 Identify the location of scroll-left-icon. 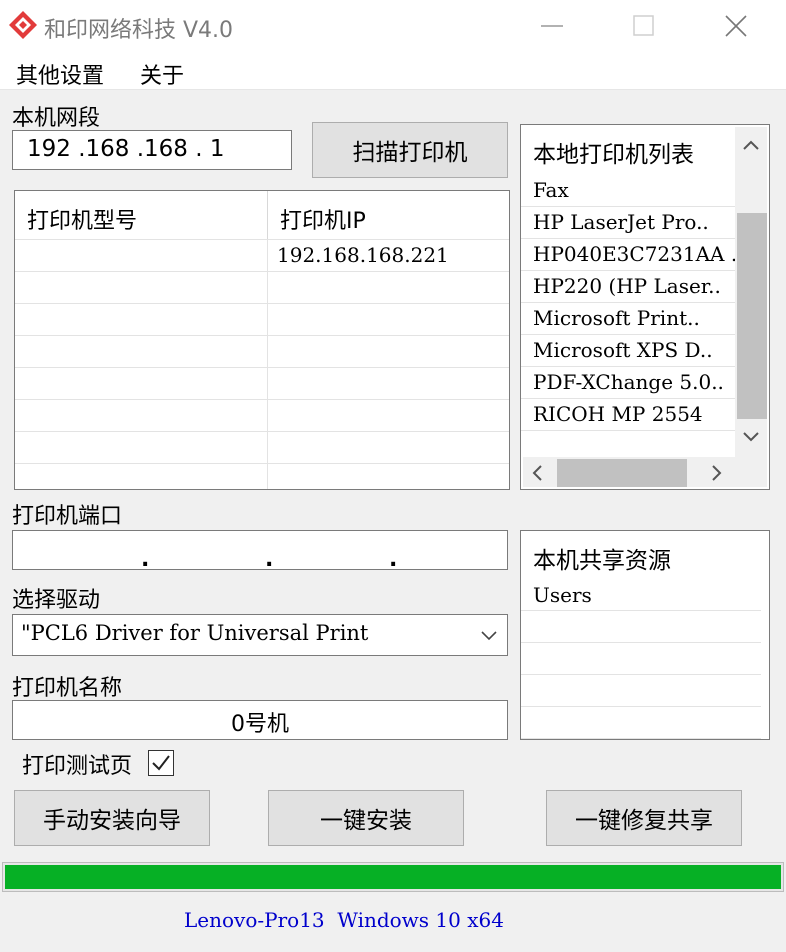
(537, 473).